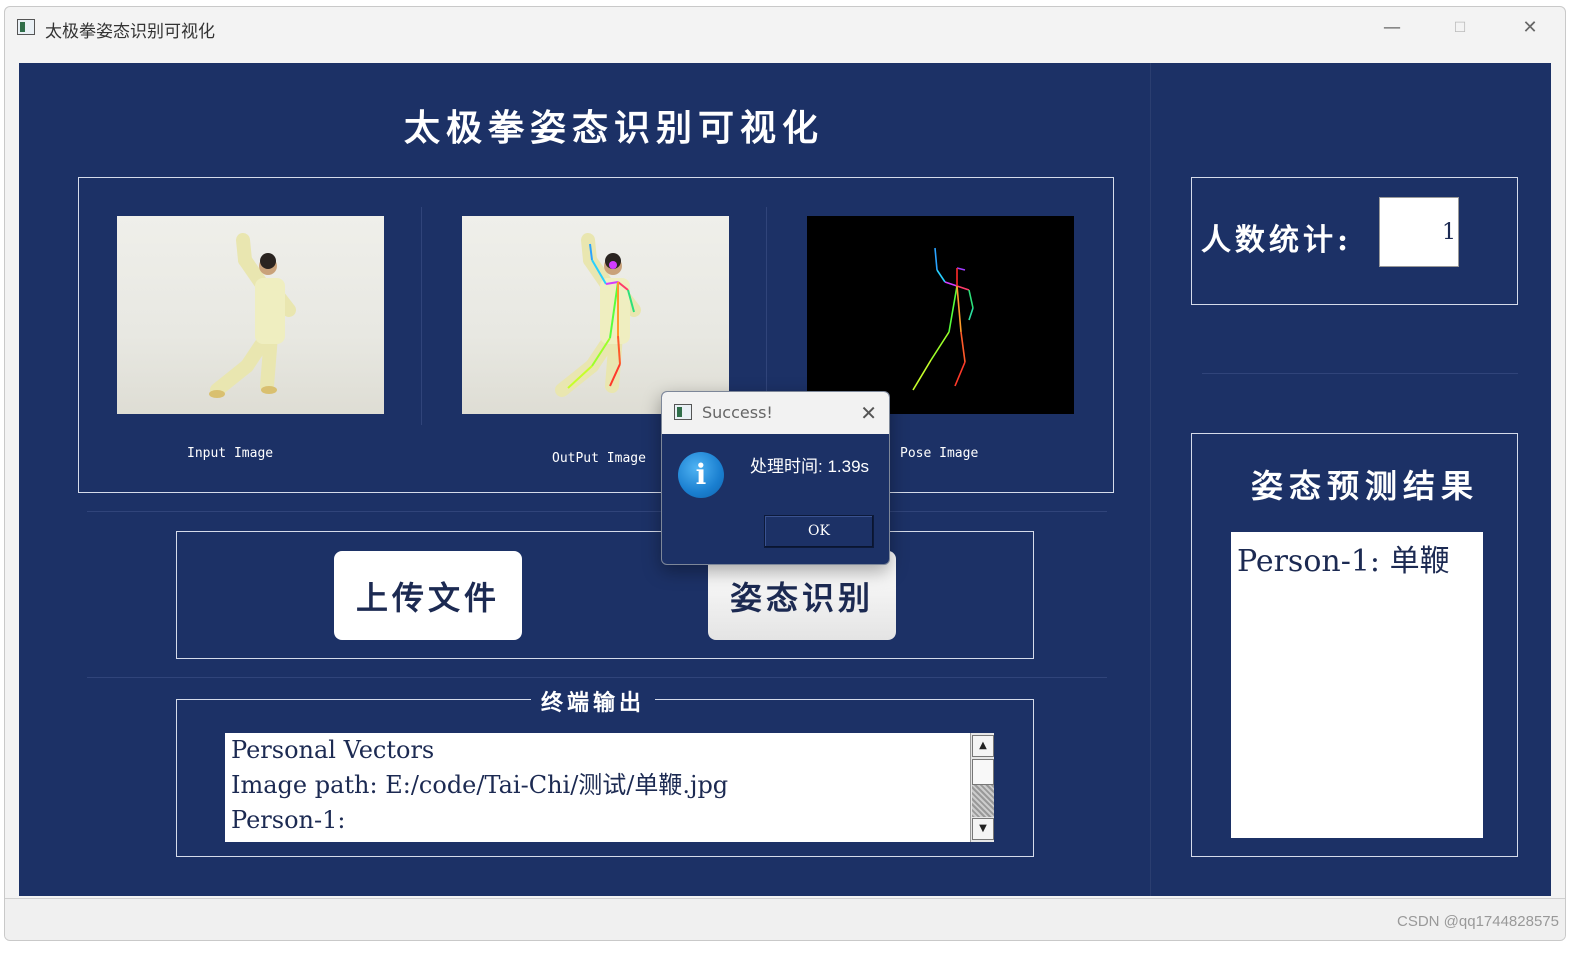 The width and height of the screenshot is (1591, 955). What do you see at coordinates (613, 128) in the screenshot?
I see `page-title: 太极拳姿态识别可视化` at bounding box center [613, 128].